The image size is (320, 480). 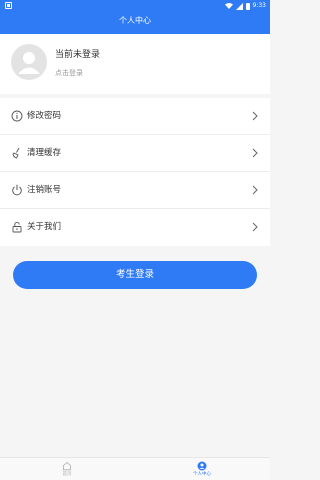 What do you see at coordinates (78, 55) in the screenshot?
I see `login-status-text: 当前未登录` at bounding box center [78, 55].